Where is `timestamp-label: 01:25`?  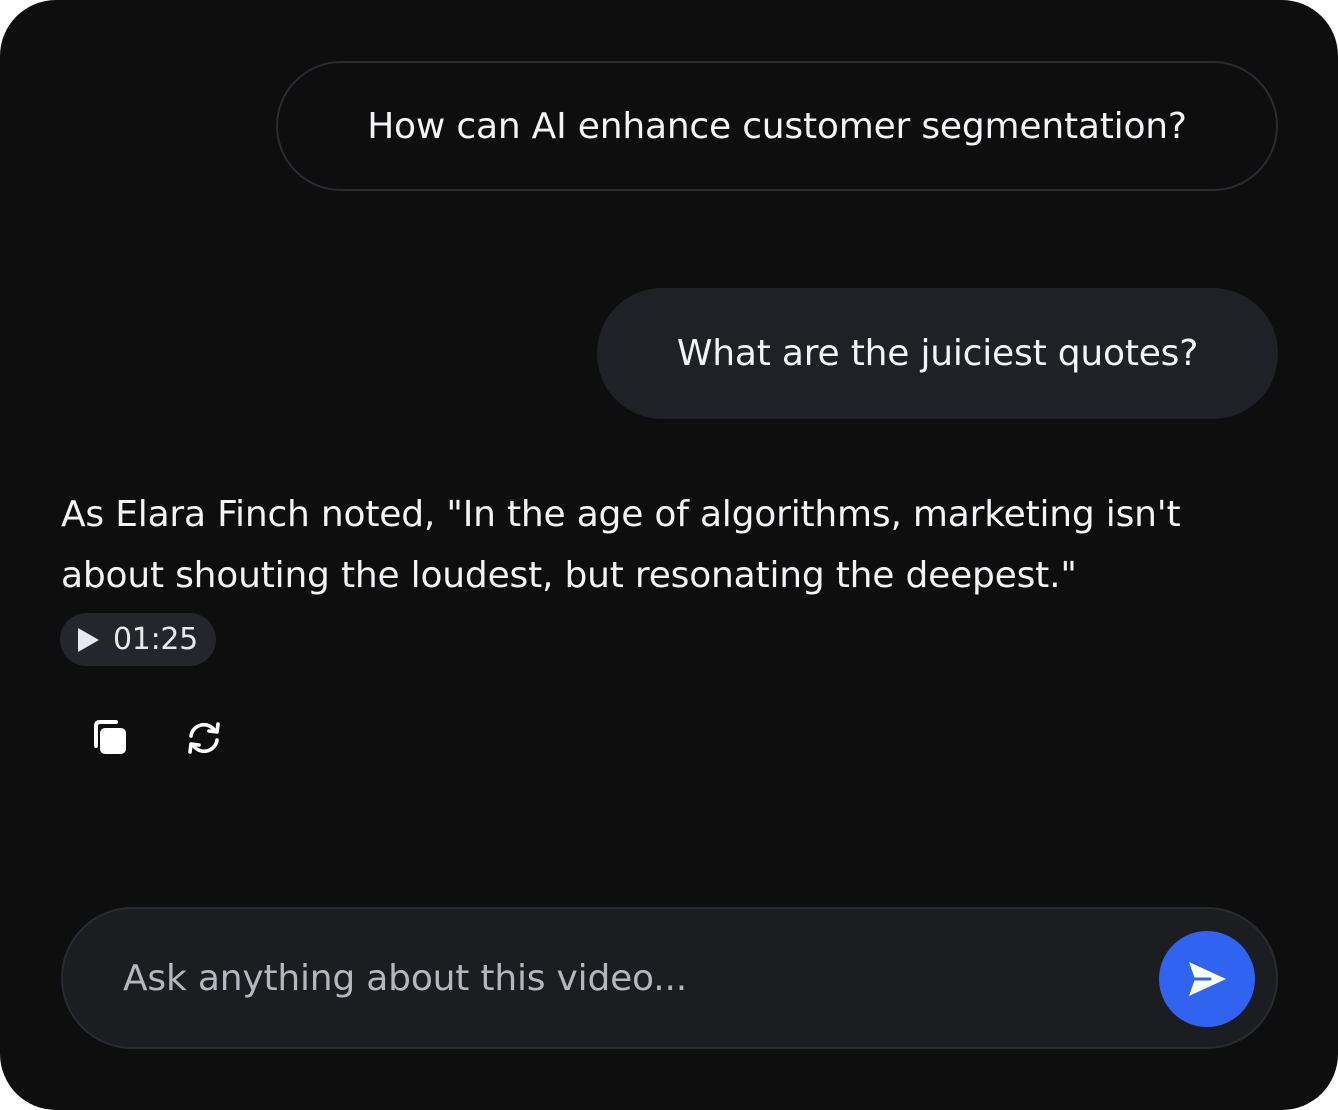
timestamp-label: 01:25 is located at coordinates (155, 639).